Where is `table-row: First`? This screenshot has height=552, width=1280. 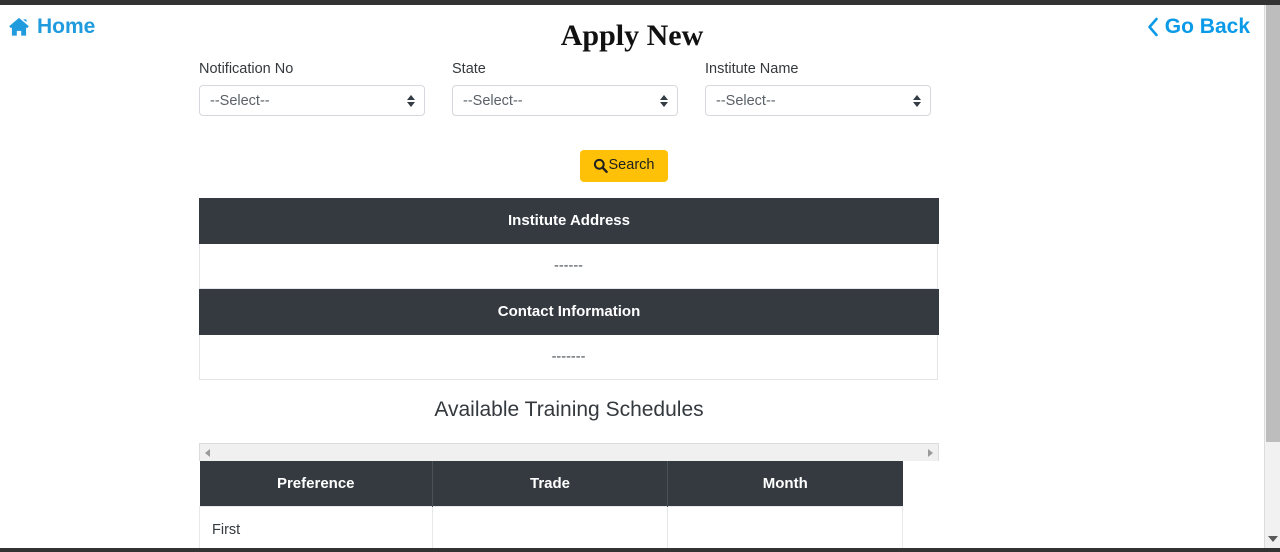
table-row: First is located at coordinates (551, 528).